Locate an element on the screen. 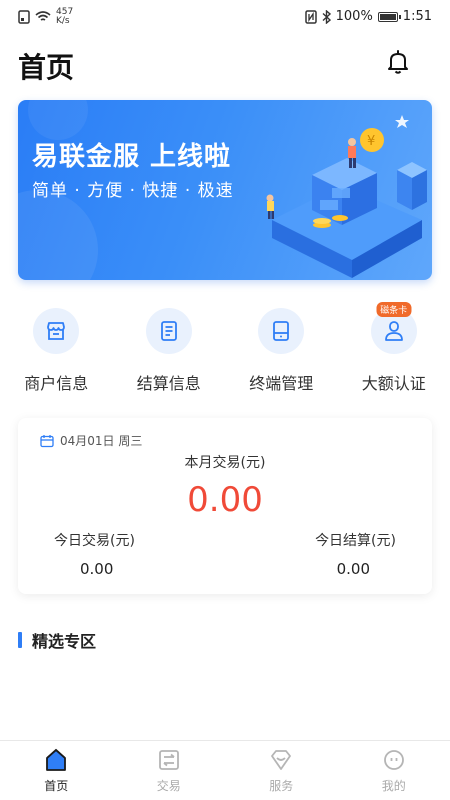 The width and height of the screenshot is (450, 800). tab-label: 首页 is located at coordinates (56, 786).